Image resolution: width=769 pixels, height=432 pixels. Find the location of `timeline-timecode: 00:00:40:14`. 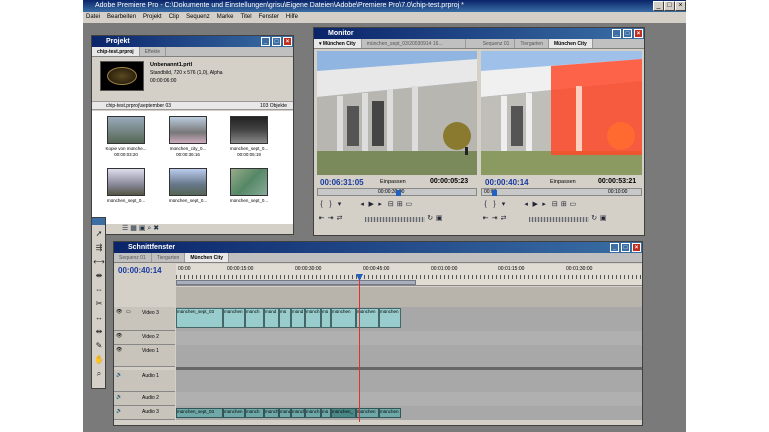

timeline-timecode: 00:00:40:14 is located at coordinates (140, 270).